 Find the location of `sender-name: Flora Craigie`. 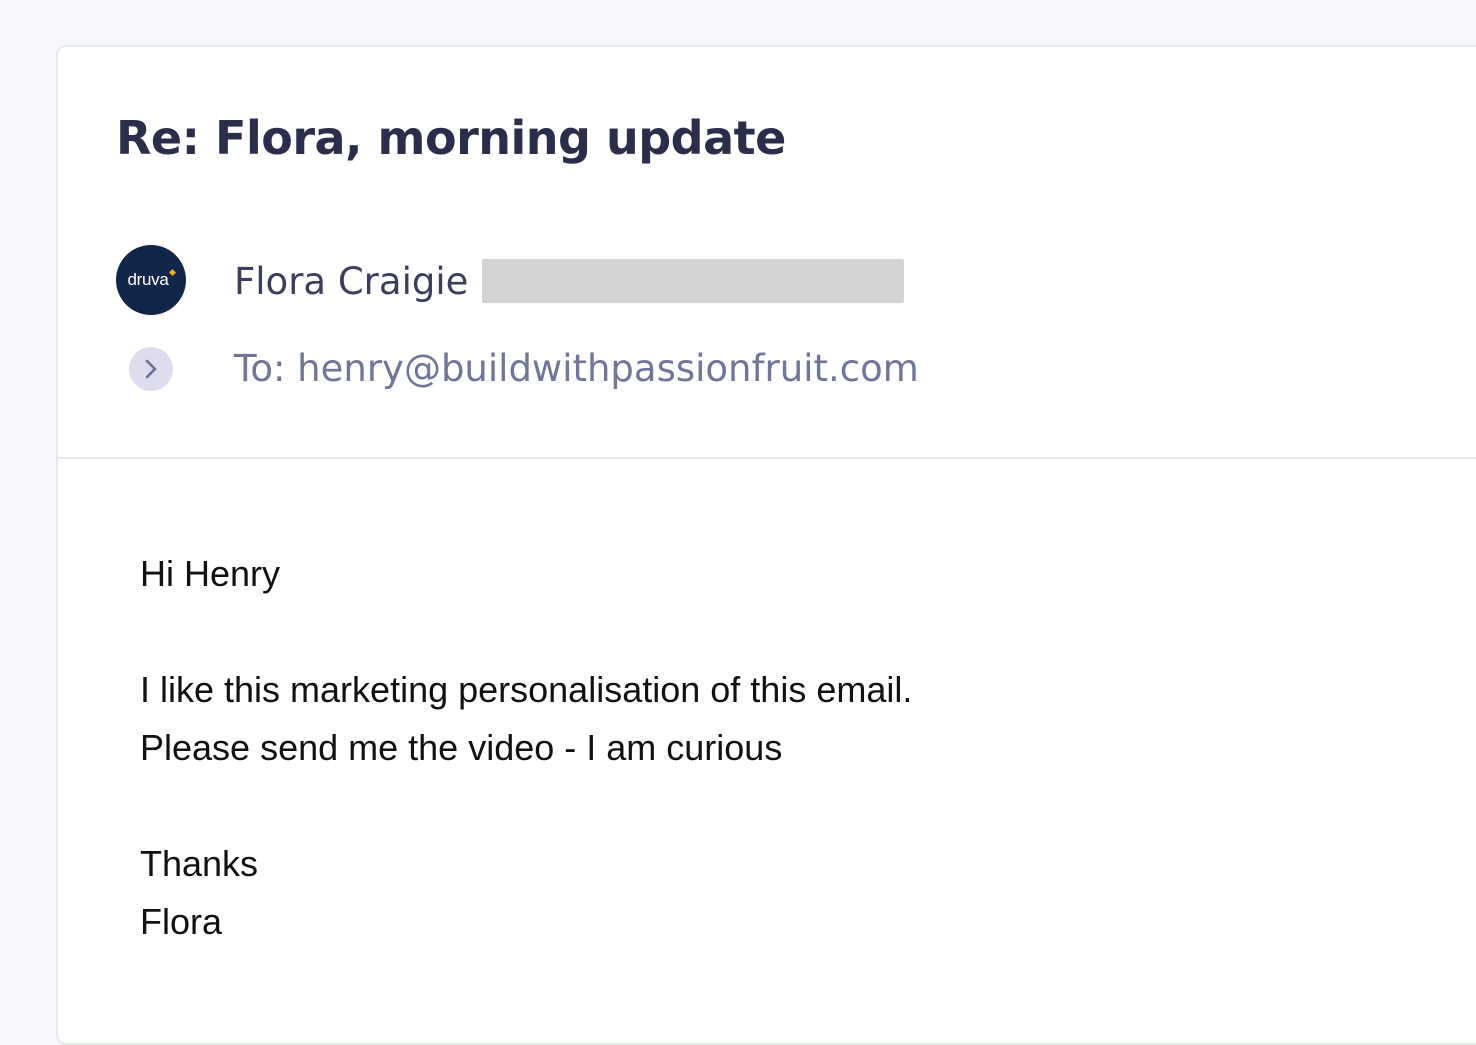

sender-name: Flora Craigie is located at coordinates (351, 281).